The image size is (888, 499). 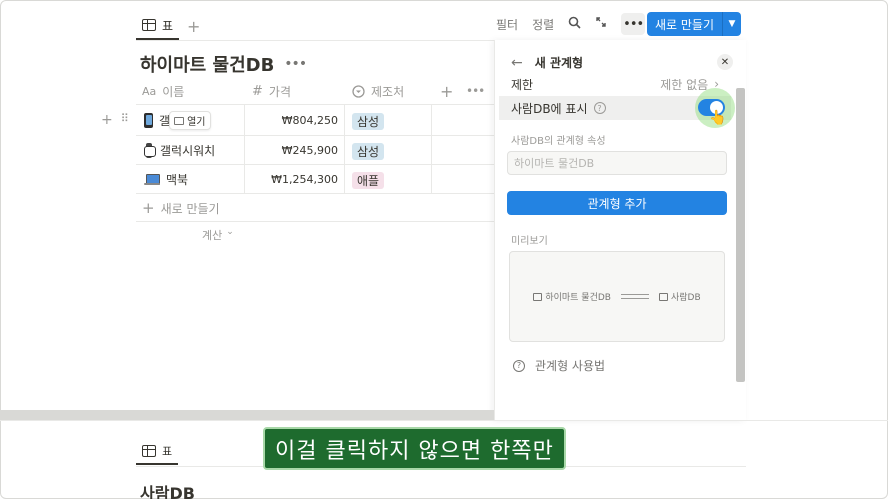 I want to click on expand-icon, so click(x=601, y=24).